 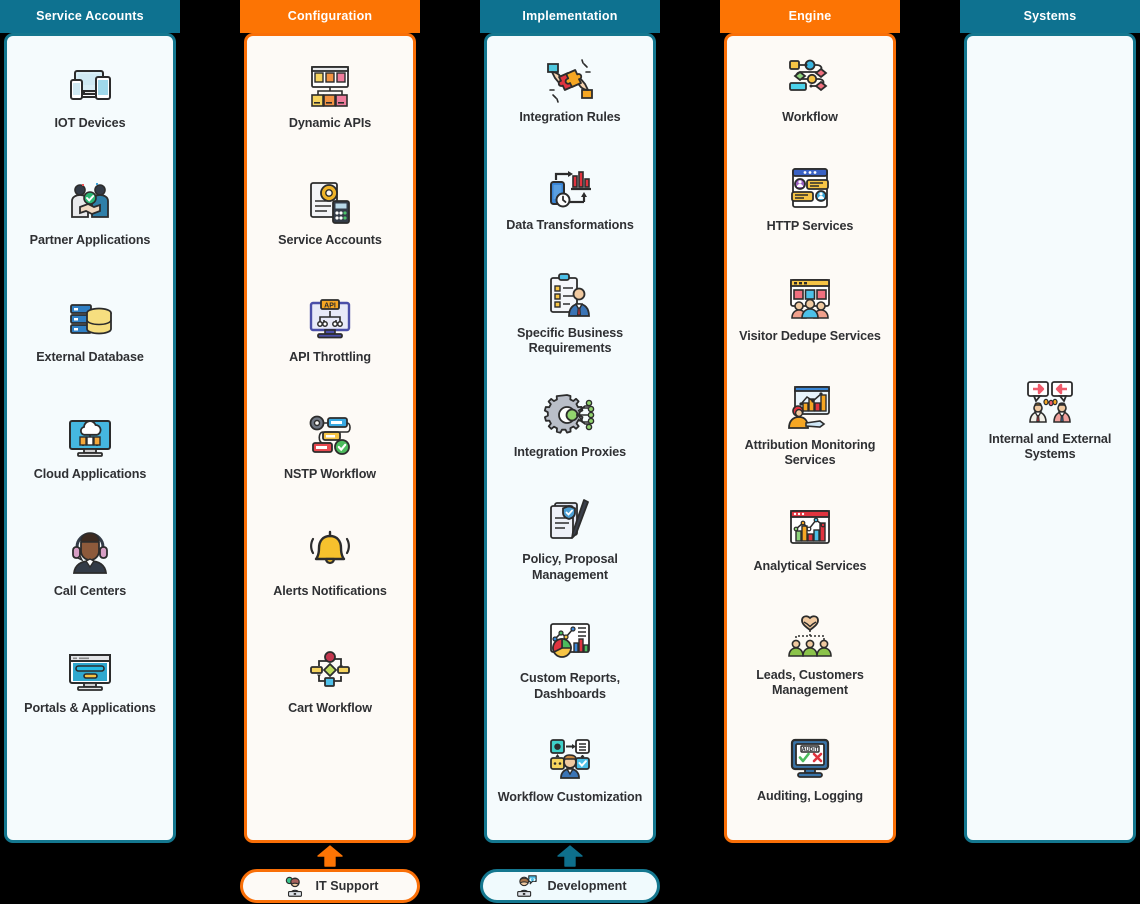 What do you see at coordinates (90, 86) in the screenshot?
I see `iot-devices-icon` at bounding box center [90, 86].